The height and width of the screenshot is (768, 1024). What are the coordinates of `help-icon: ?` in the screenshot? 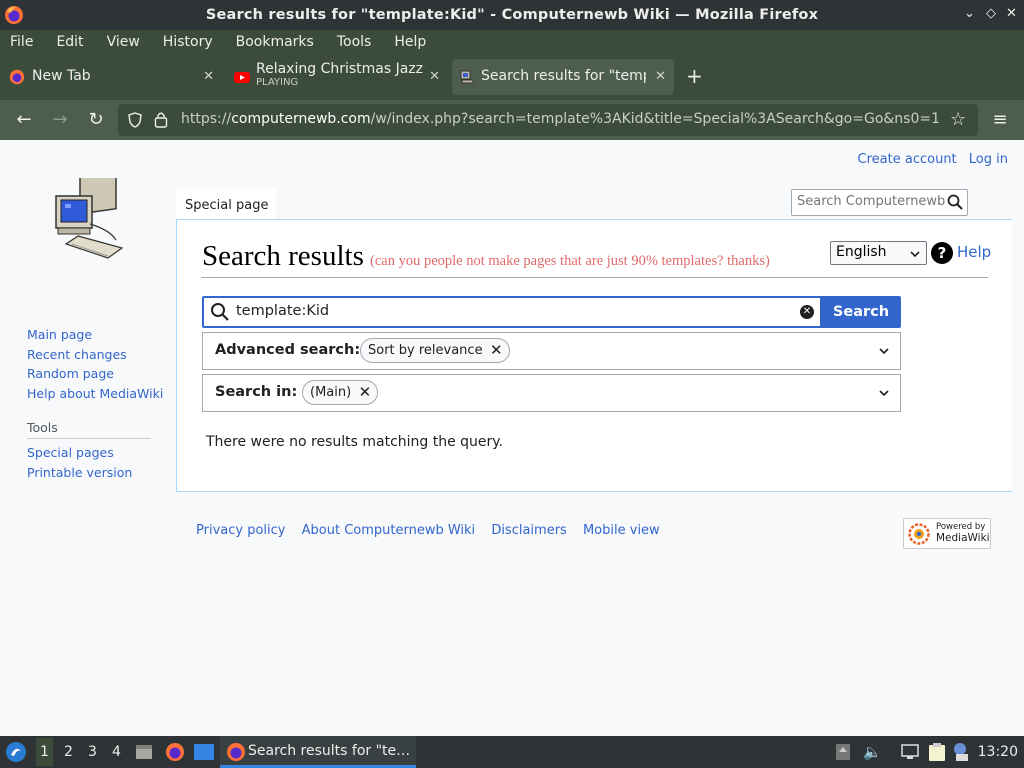 It's located at (942, 253).